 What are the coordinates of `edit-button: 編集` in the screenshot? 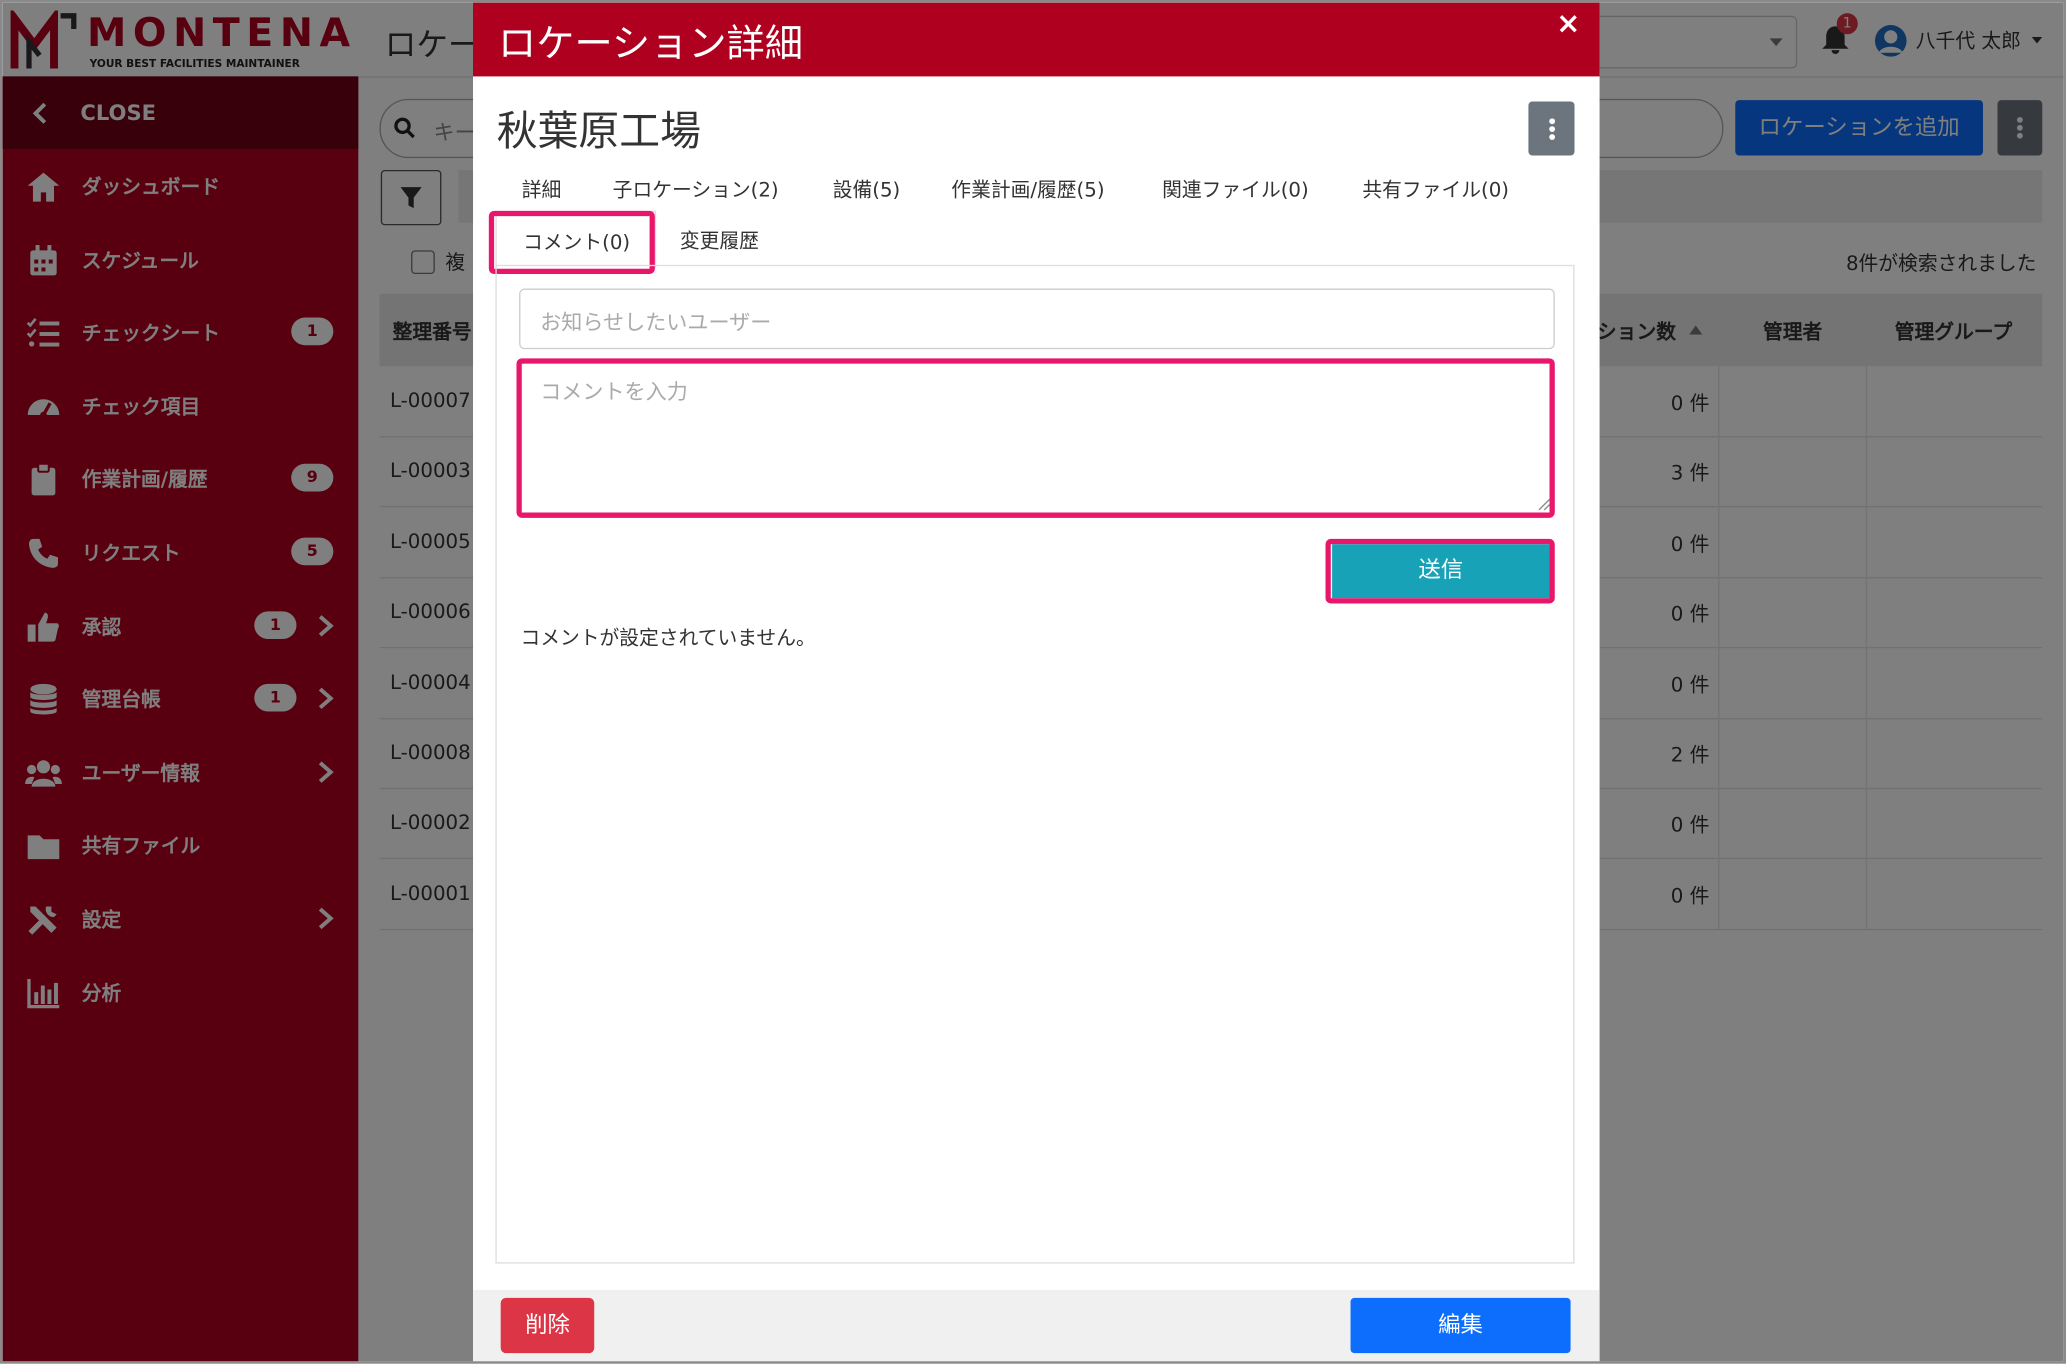 It's located at (1460, 1325).